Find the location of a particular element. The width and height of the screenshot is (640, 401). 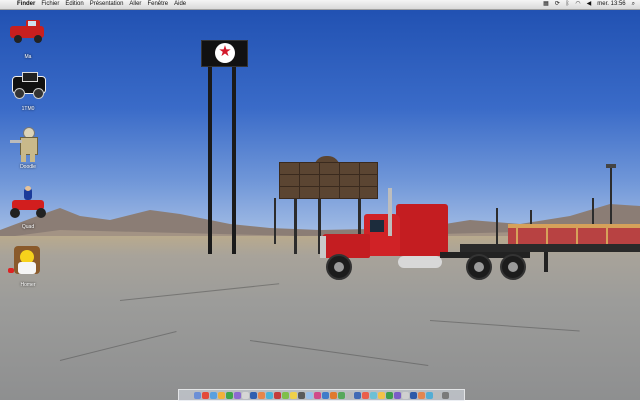

stormtrooper-figure-icon is located at coordinates (28, 144).